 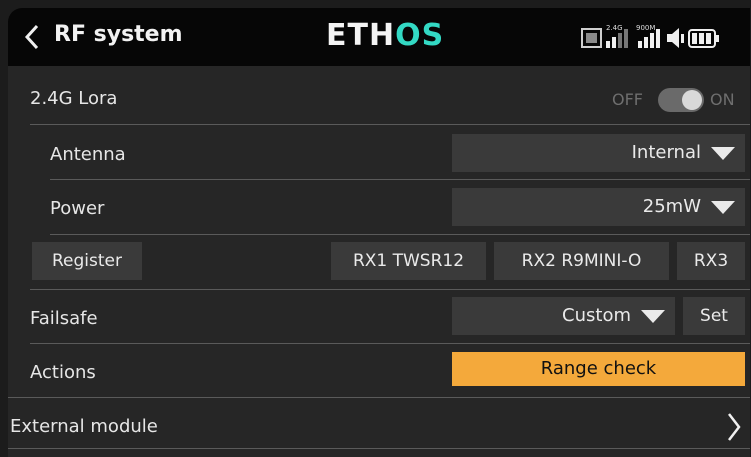 What do you see at coordinates (591, 38) in the screenshot?
I see `sd-card-icon` at bounding box center [591, 38].